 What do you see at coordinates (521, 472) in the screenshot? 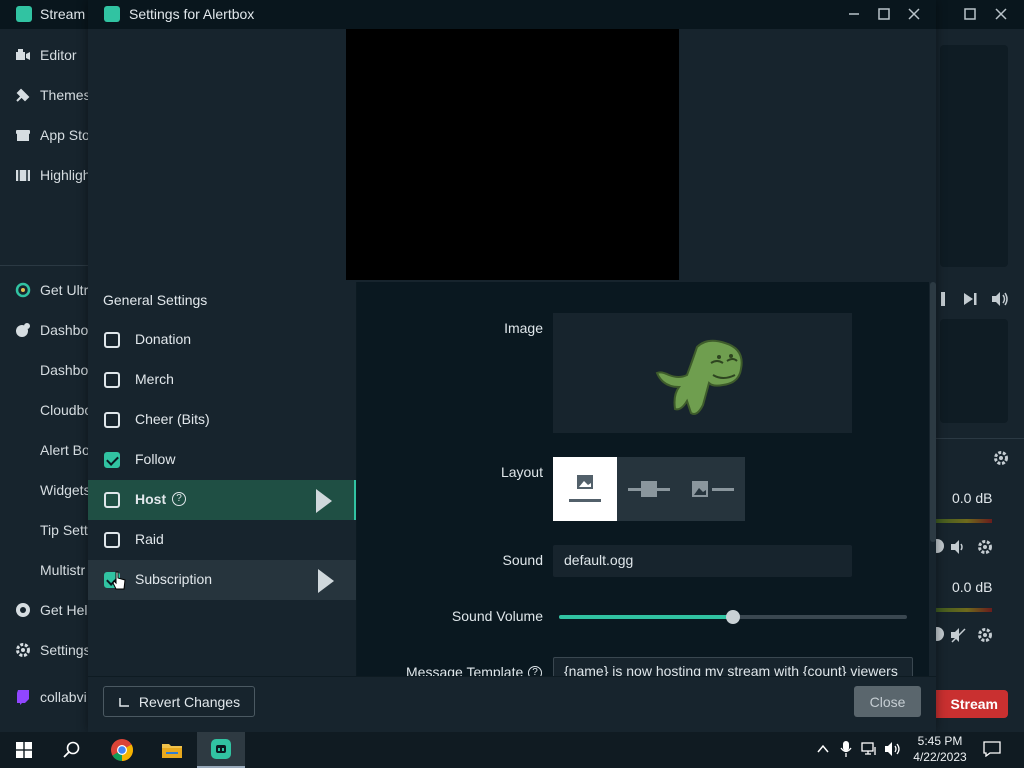
I see `layout-label: Layout` at bounding box center [521, 472].